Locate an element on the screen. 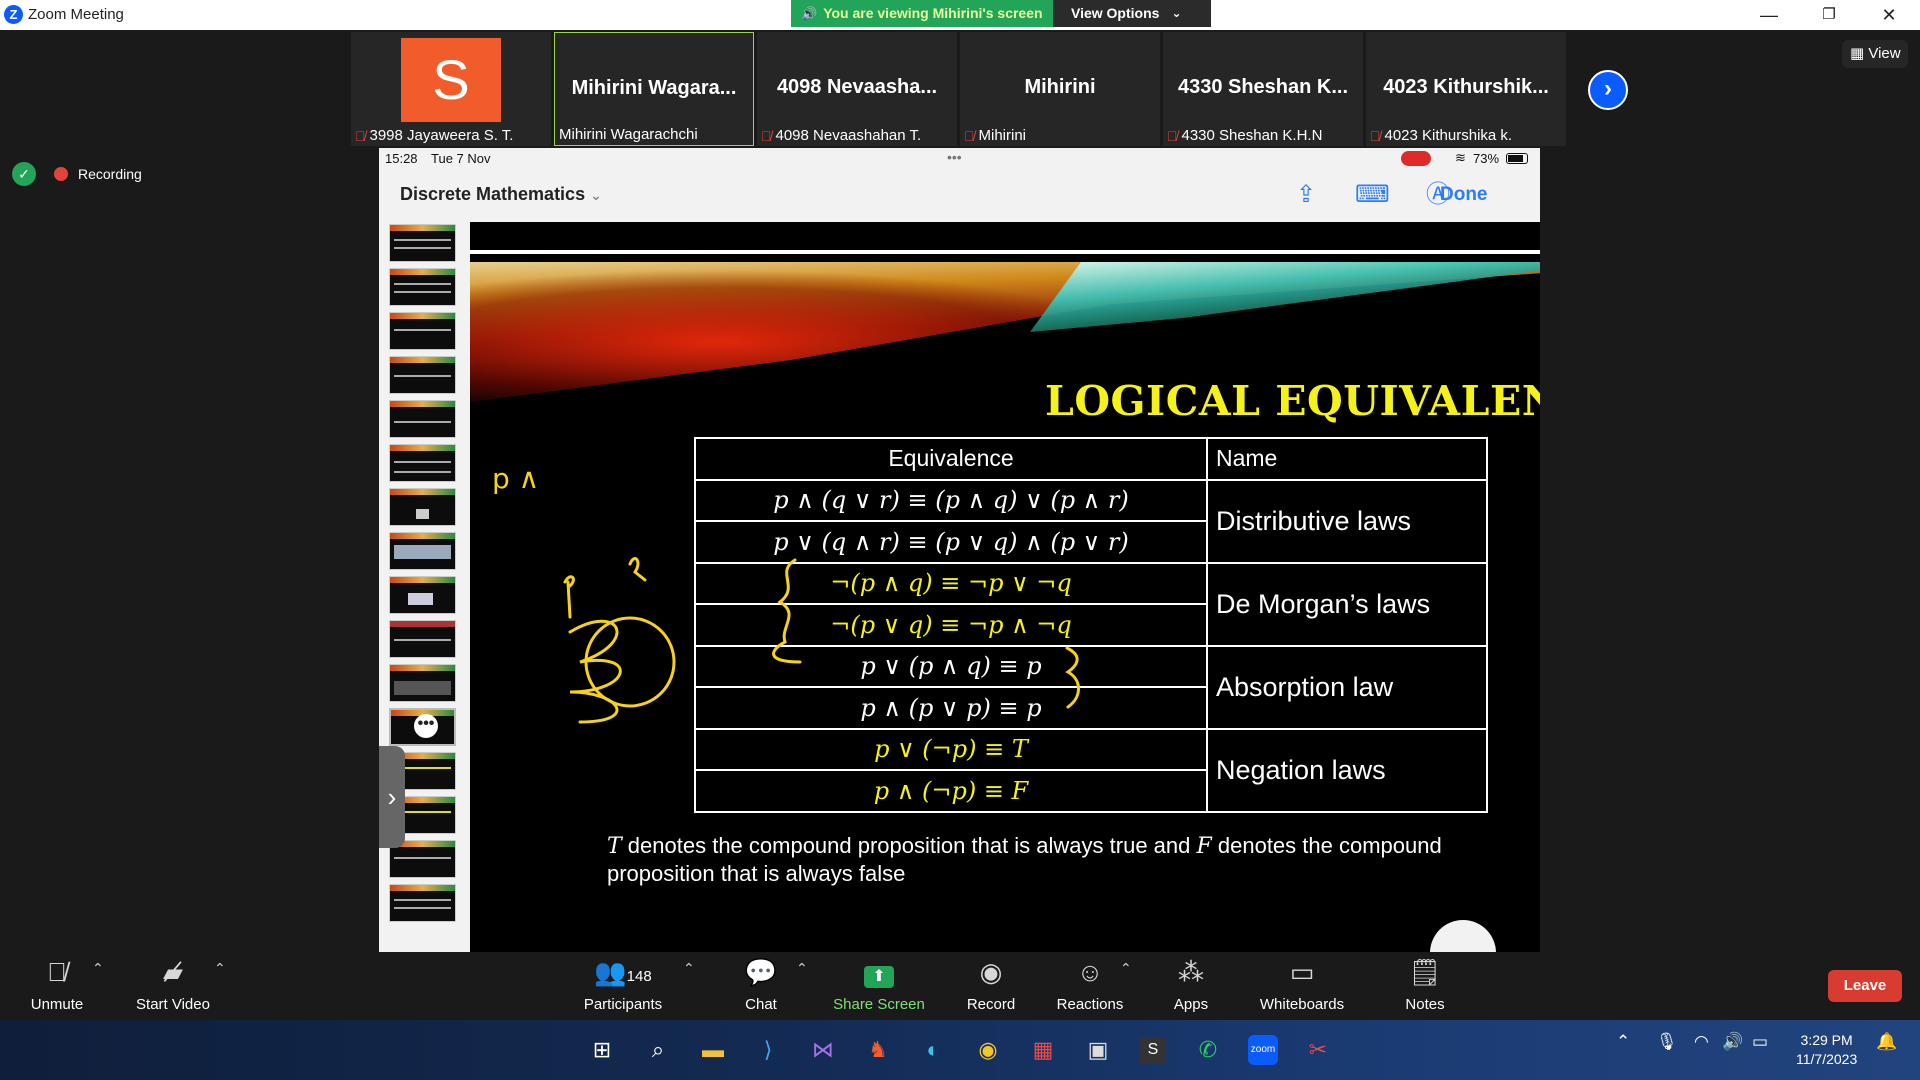 The image size is (1920, 1080). done-button: Done is located at coordinates (1464, 195).